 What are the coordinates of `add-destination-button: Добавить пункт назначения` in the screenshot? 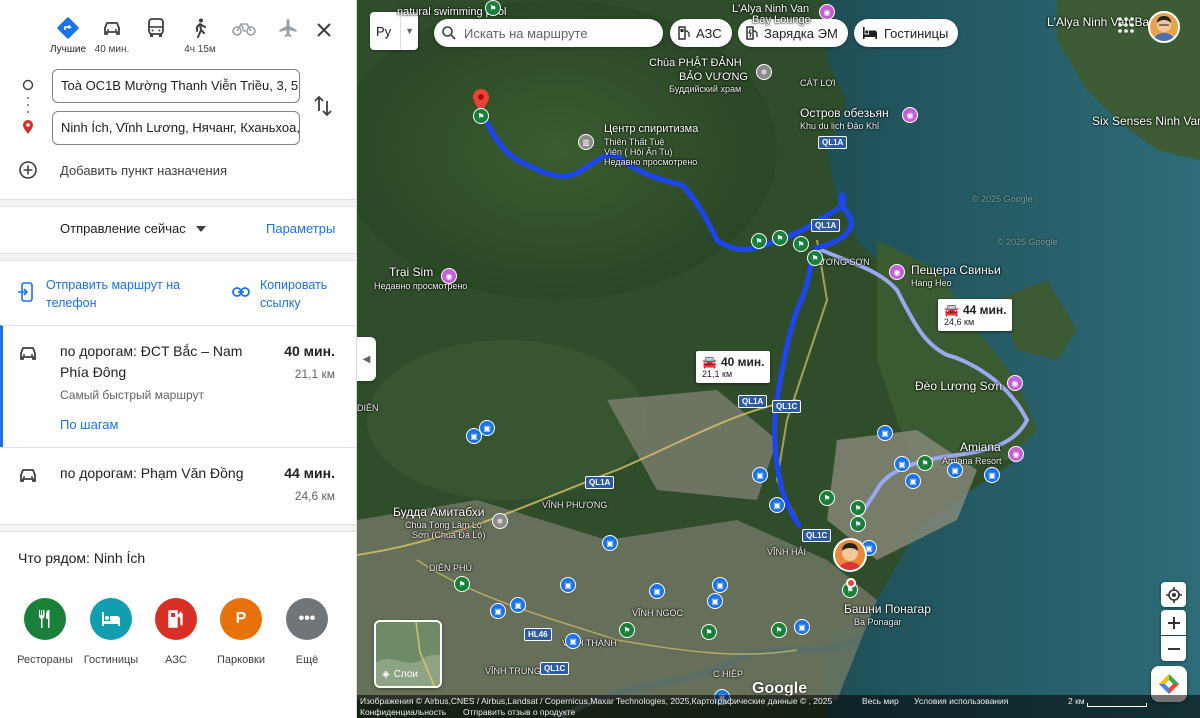 It's located at (122, 170).